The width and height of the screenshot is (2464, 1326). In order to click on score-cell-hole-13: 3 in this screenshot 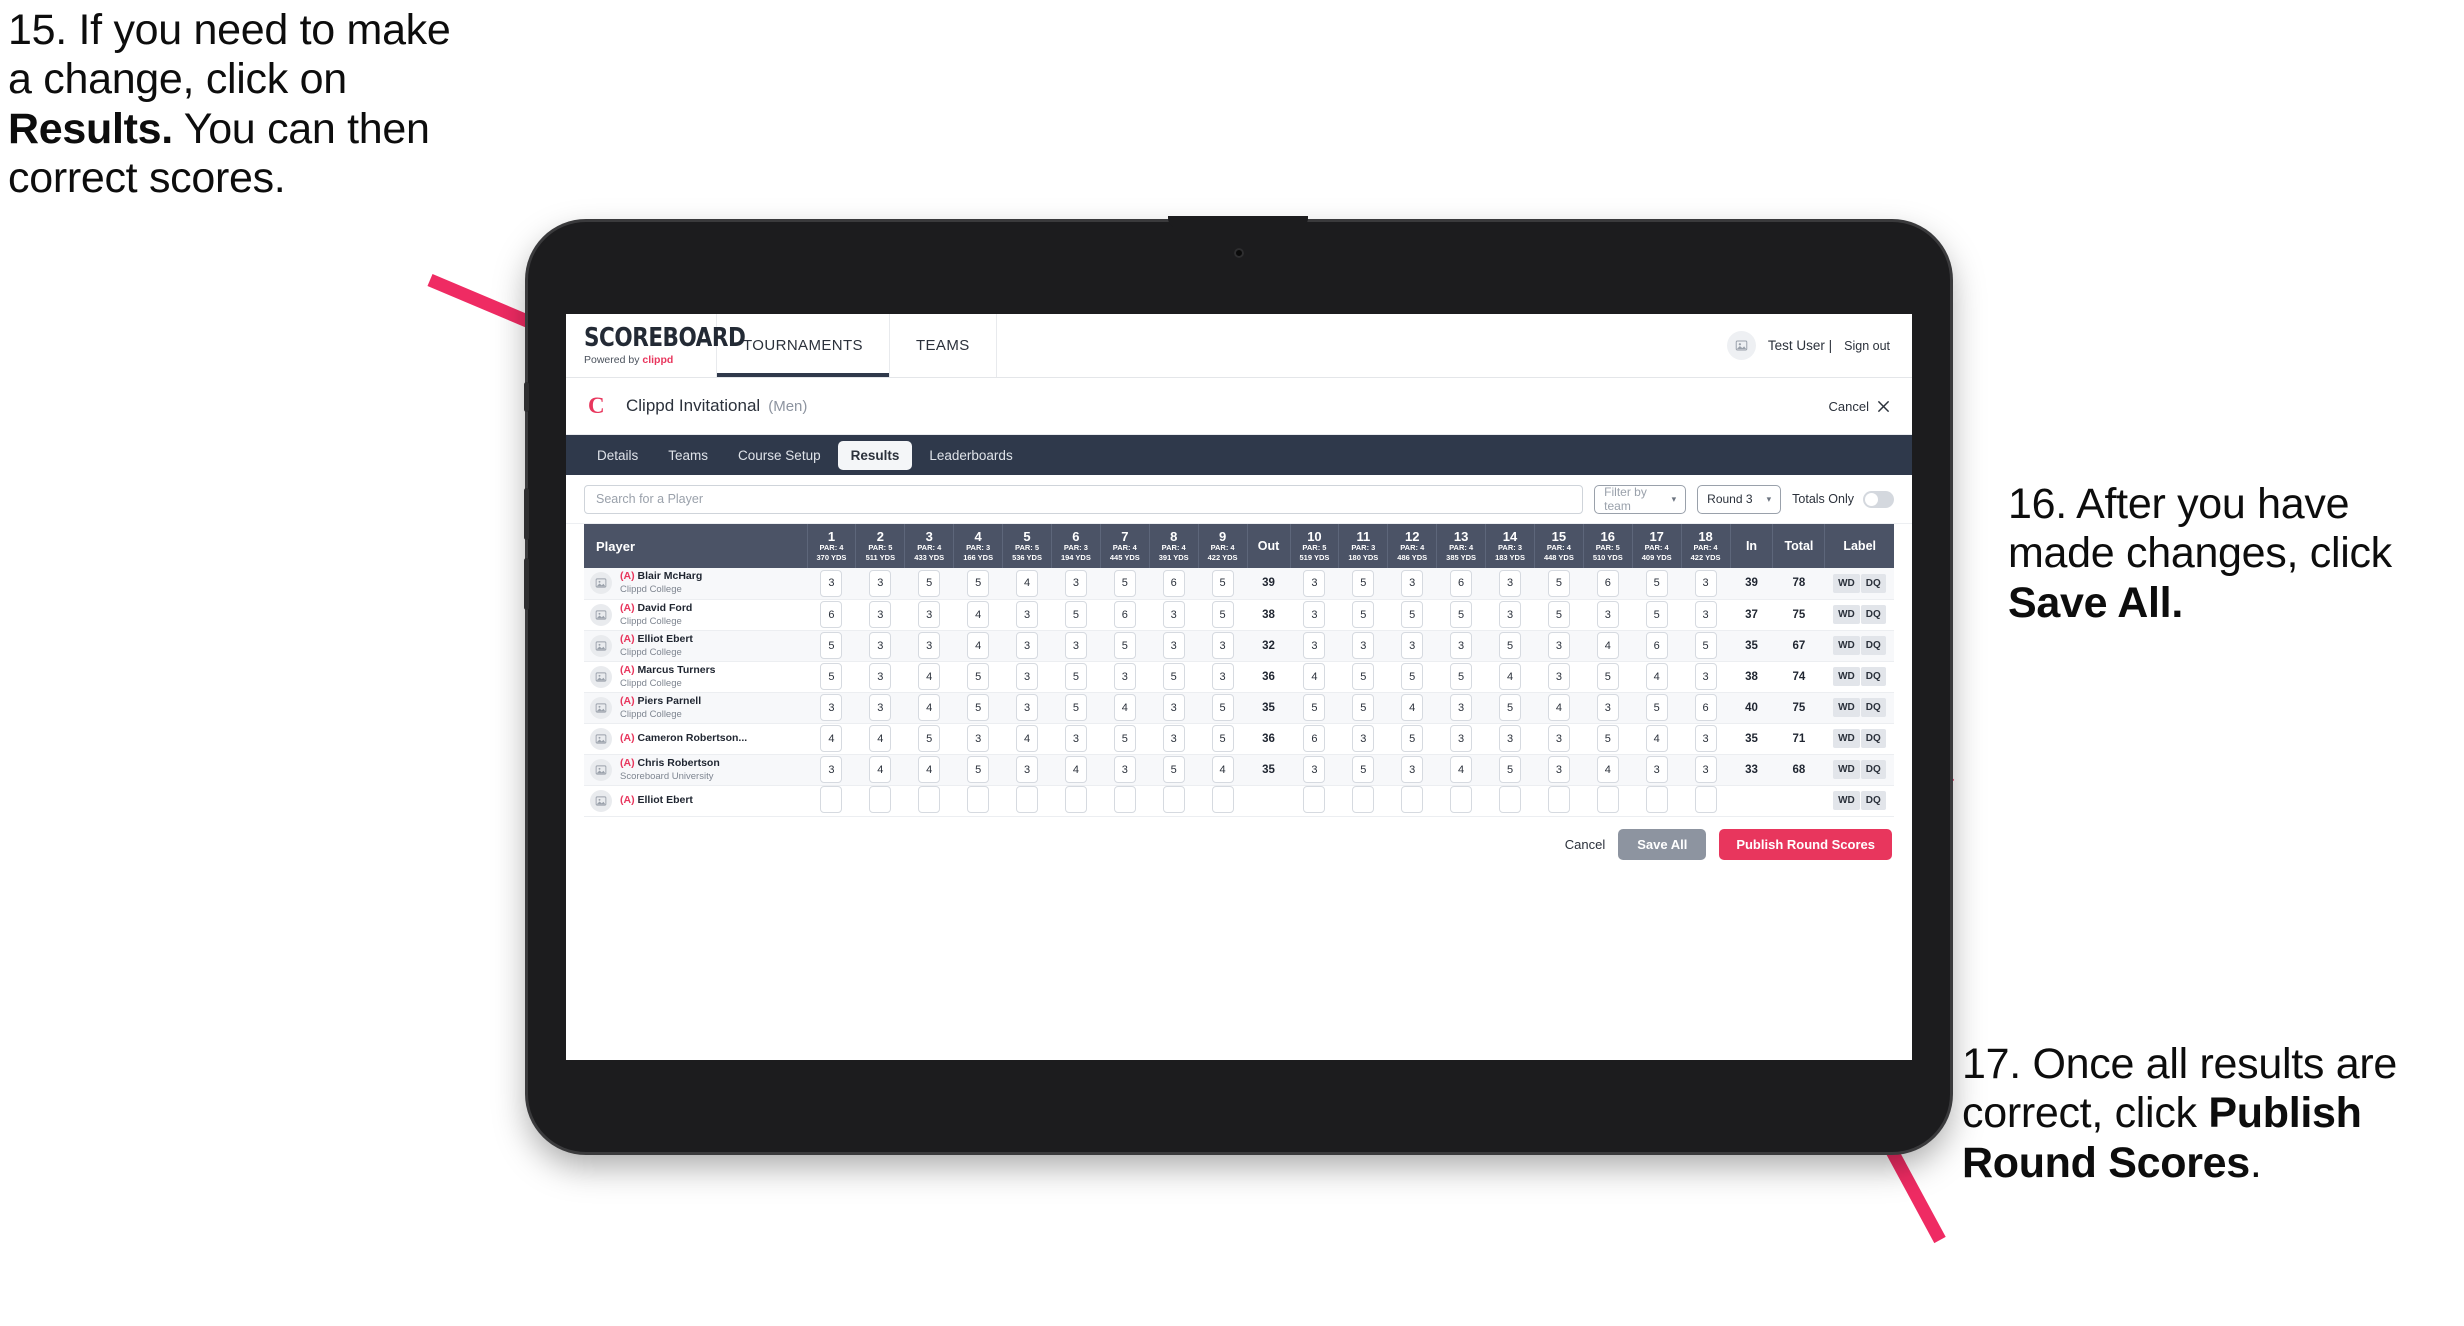, I will do `click(1461, 646)`.